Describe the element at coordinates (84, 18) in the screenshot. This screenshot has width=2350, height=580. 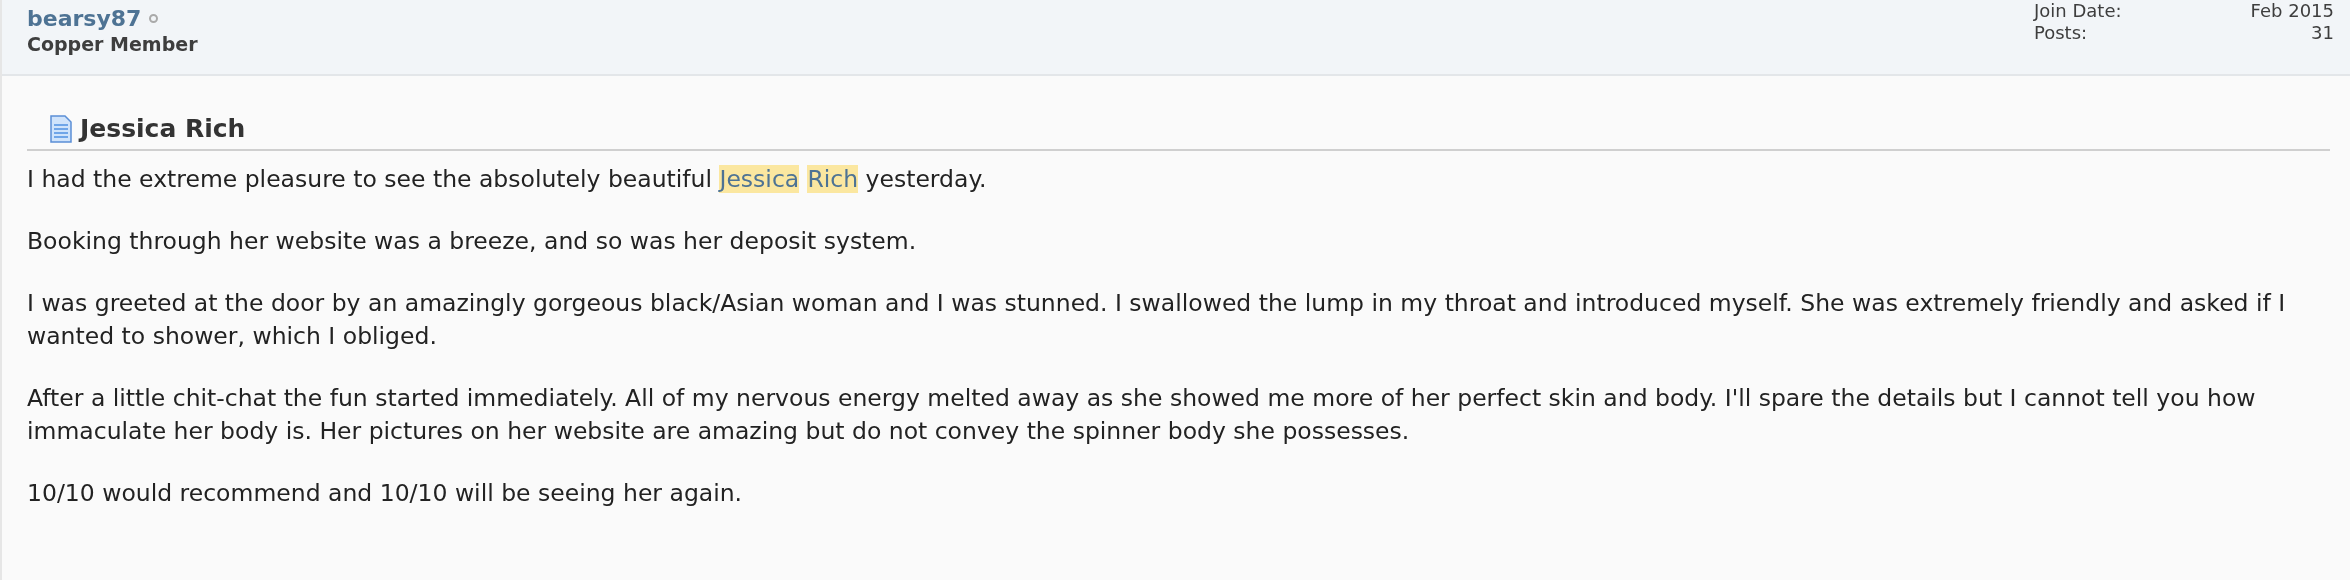
I see `username-link: bearsy87` at that location.